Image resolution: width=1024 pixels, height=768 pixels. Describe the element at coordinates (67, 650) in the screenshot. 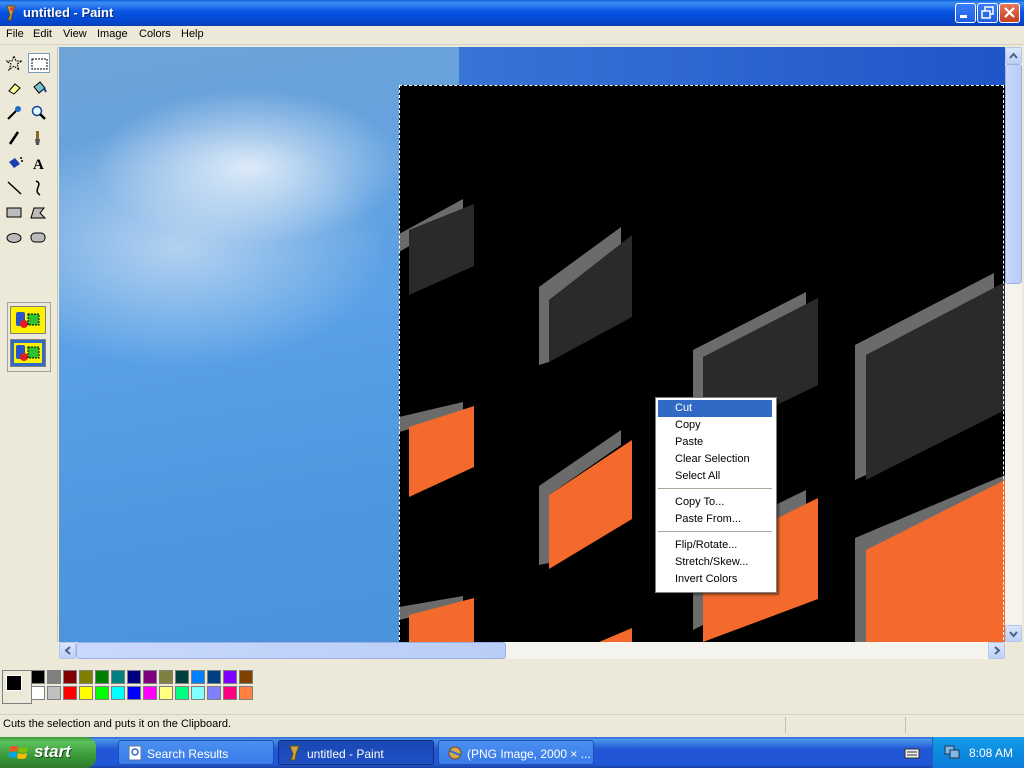

I see `scroll-left-button` at that location.